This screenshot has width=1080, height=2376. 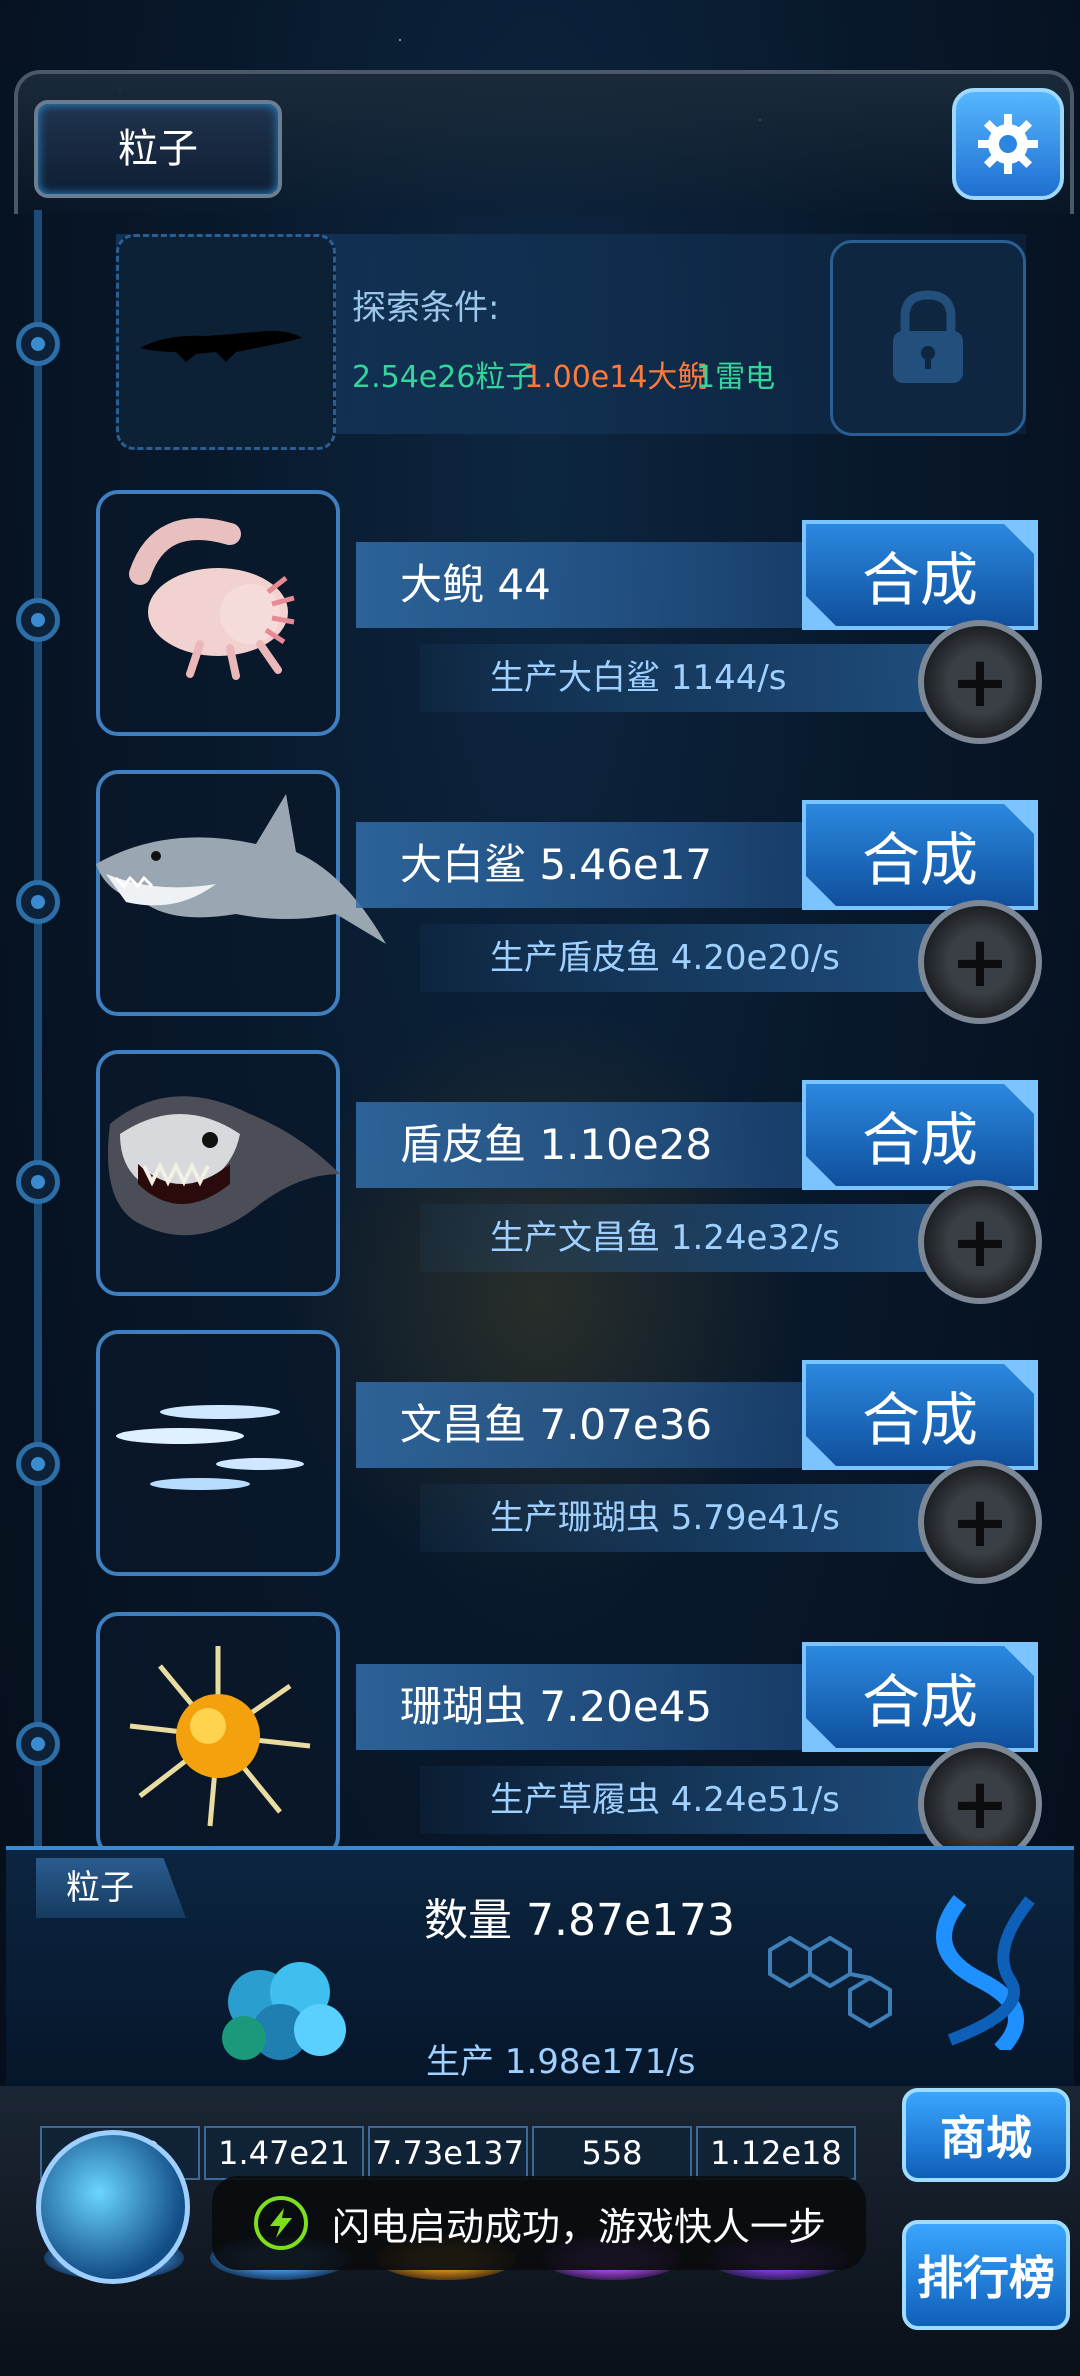 I want to click on creature-name-bar: 盾皮鱼 1.10e28, so click(x=616, y=1145).